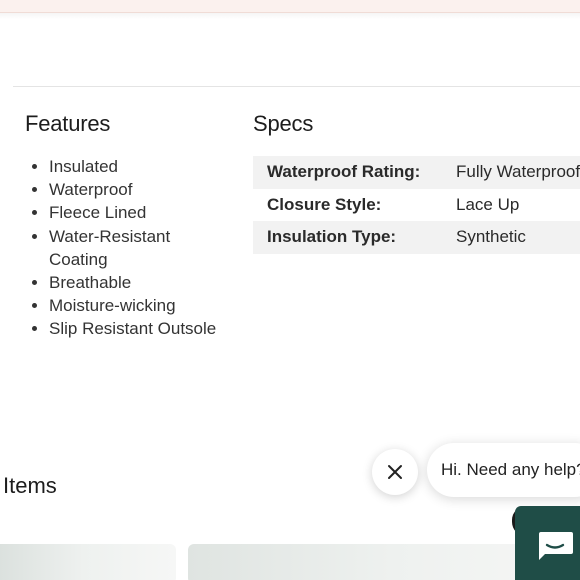  I want to click on feature-item: Fleece Lined, so click(139, 212).